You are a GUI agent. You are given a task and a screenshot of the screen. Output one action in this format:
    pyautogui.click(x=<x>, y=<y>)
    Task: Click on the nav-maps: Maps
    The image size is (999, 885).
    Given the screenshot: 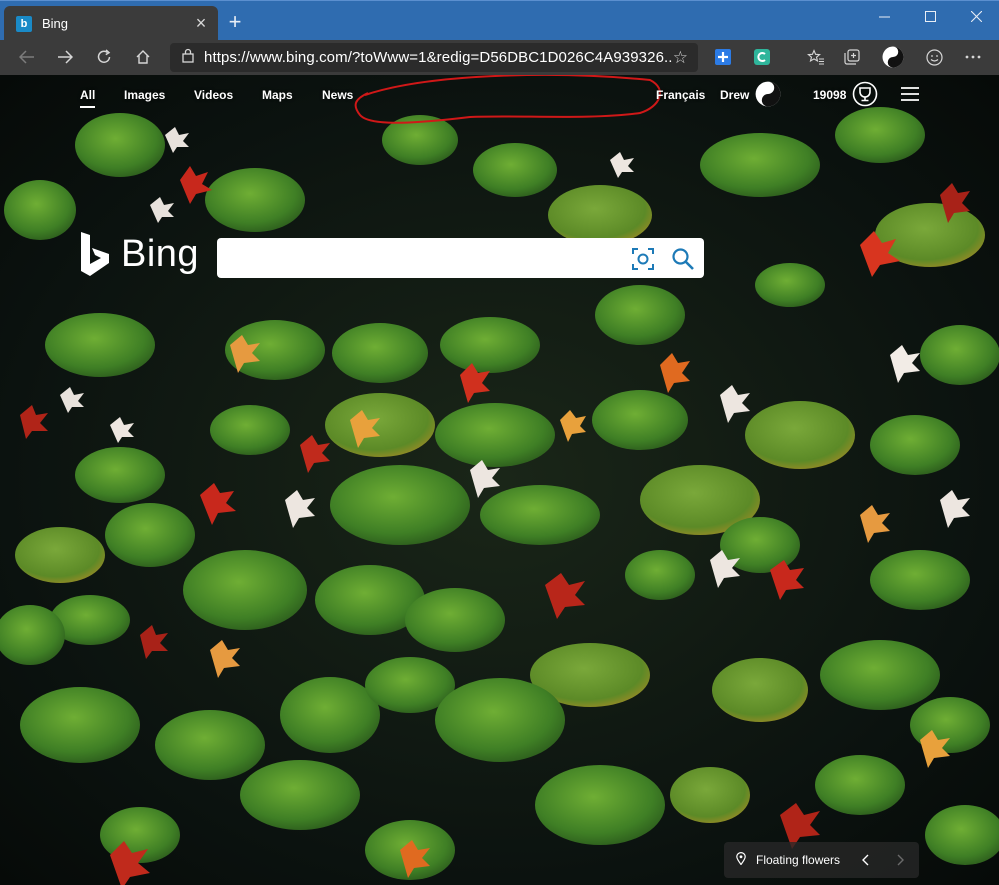 What is the action you would take?
    pyautogui.click(x=277, y=95)
    